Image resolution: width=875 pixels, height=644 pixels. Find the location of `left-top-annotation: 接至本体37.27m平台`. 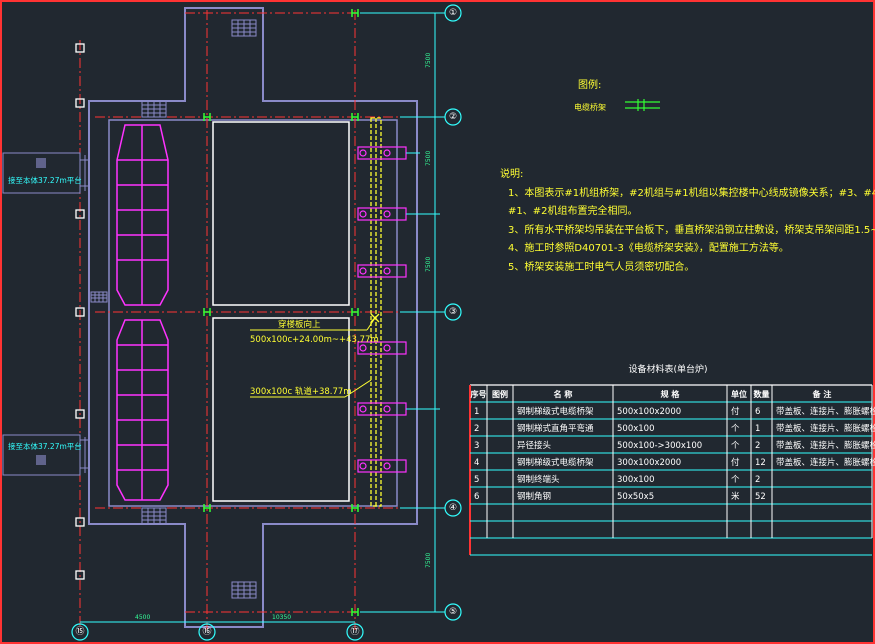

left-top-annotation: 接至本体37.27m平台 is located at coordinates (45, 180).